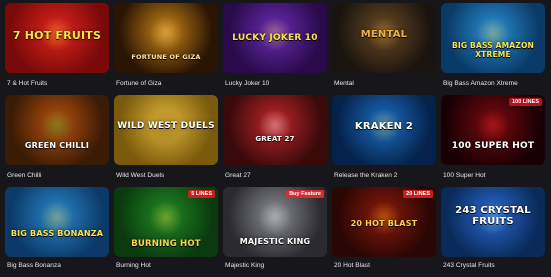 Image resolution: width=551 pixels, height=277 pixels. I want to click on game-caption: 243 Crystal Fruits, so click(493, 267).